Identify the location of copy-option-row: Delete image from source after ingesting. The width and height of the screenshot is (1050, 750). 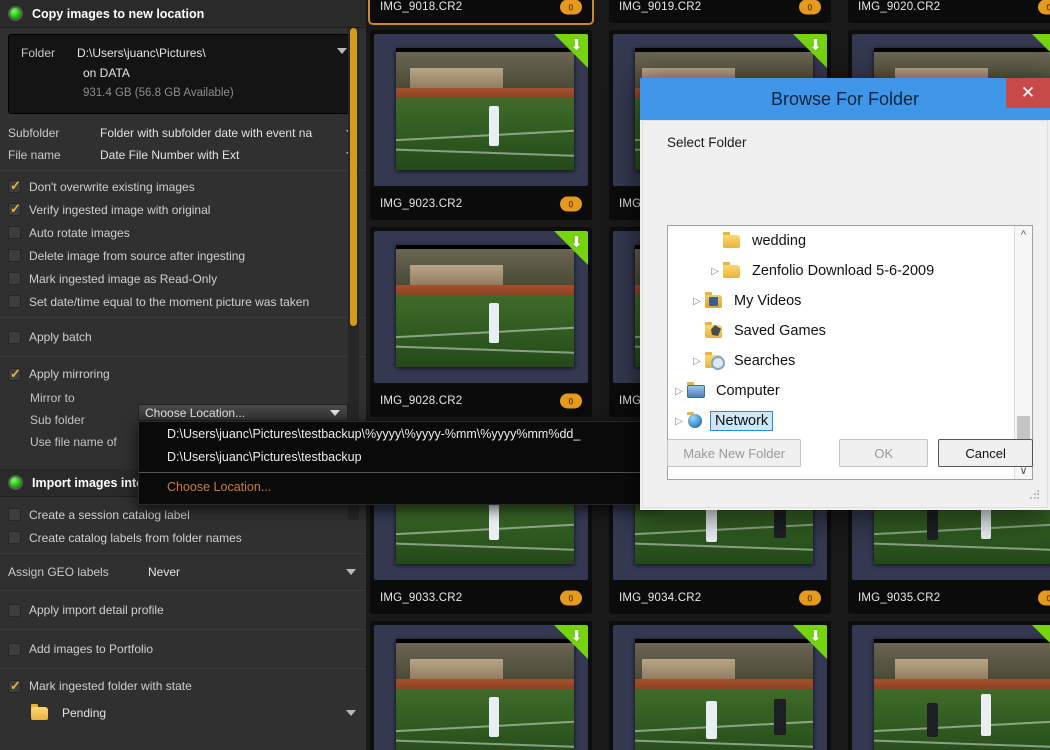
(183, 255).